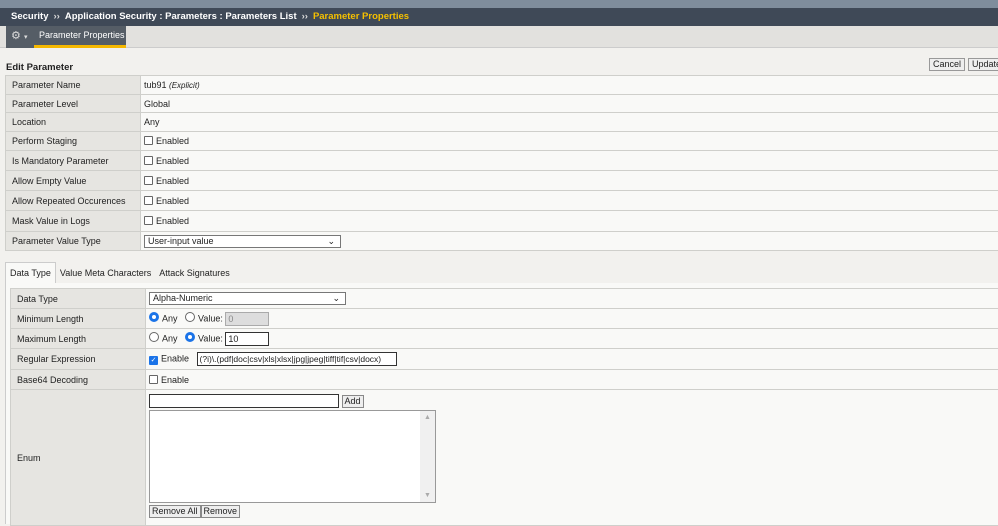 The height and width of the screenshot is (526, 998). Describe the element at coordinates (39, 67) in the screenshot. I see `page-title: Edit Parameter` at that location.